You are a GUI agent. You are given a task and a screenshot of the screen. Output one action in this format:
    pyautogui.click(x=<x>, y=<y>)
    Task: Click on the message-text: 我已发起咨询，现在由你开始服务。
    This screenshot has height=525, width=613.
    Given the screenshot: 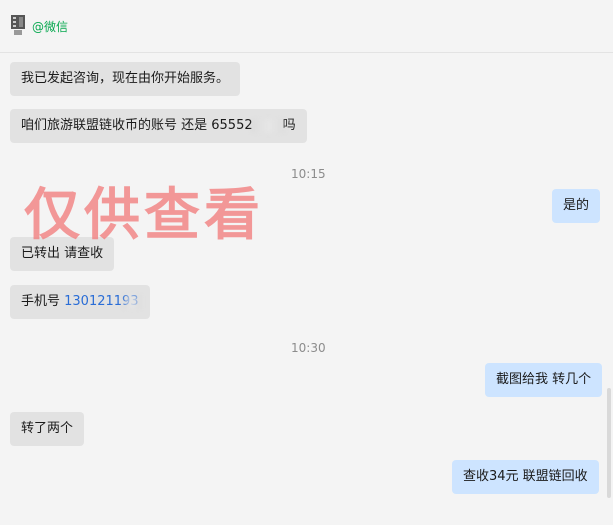 What is the action you would take?
    pyautogui.click(x=125, y=78)
    